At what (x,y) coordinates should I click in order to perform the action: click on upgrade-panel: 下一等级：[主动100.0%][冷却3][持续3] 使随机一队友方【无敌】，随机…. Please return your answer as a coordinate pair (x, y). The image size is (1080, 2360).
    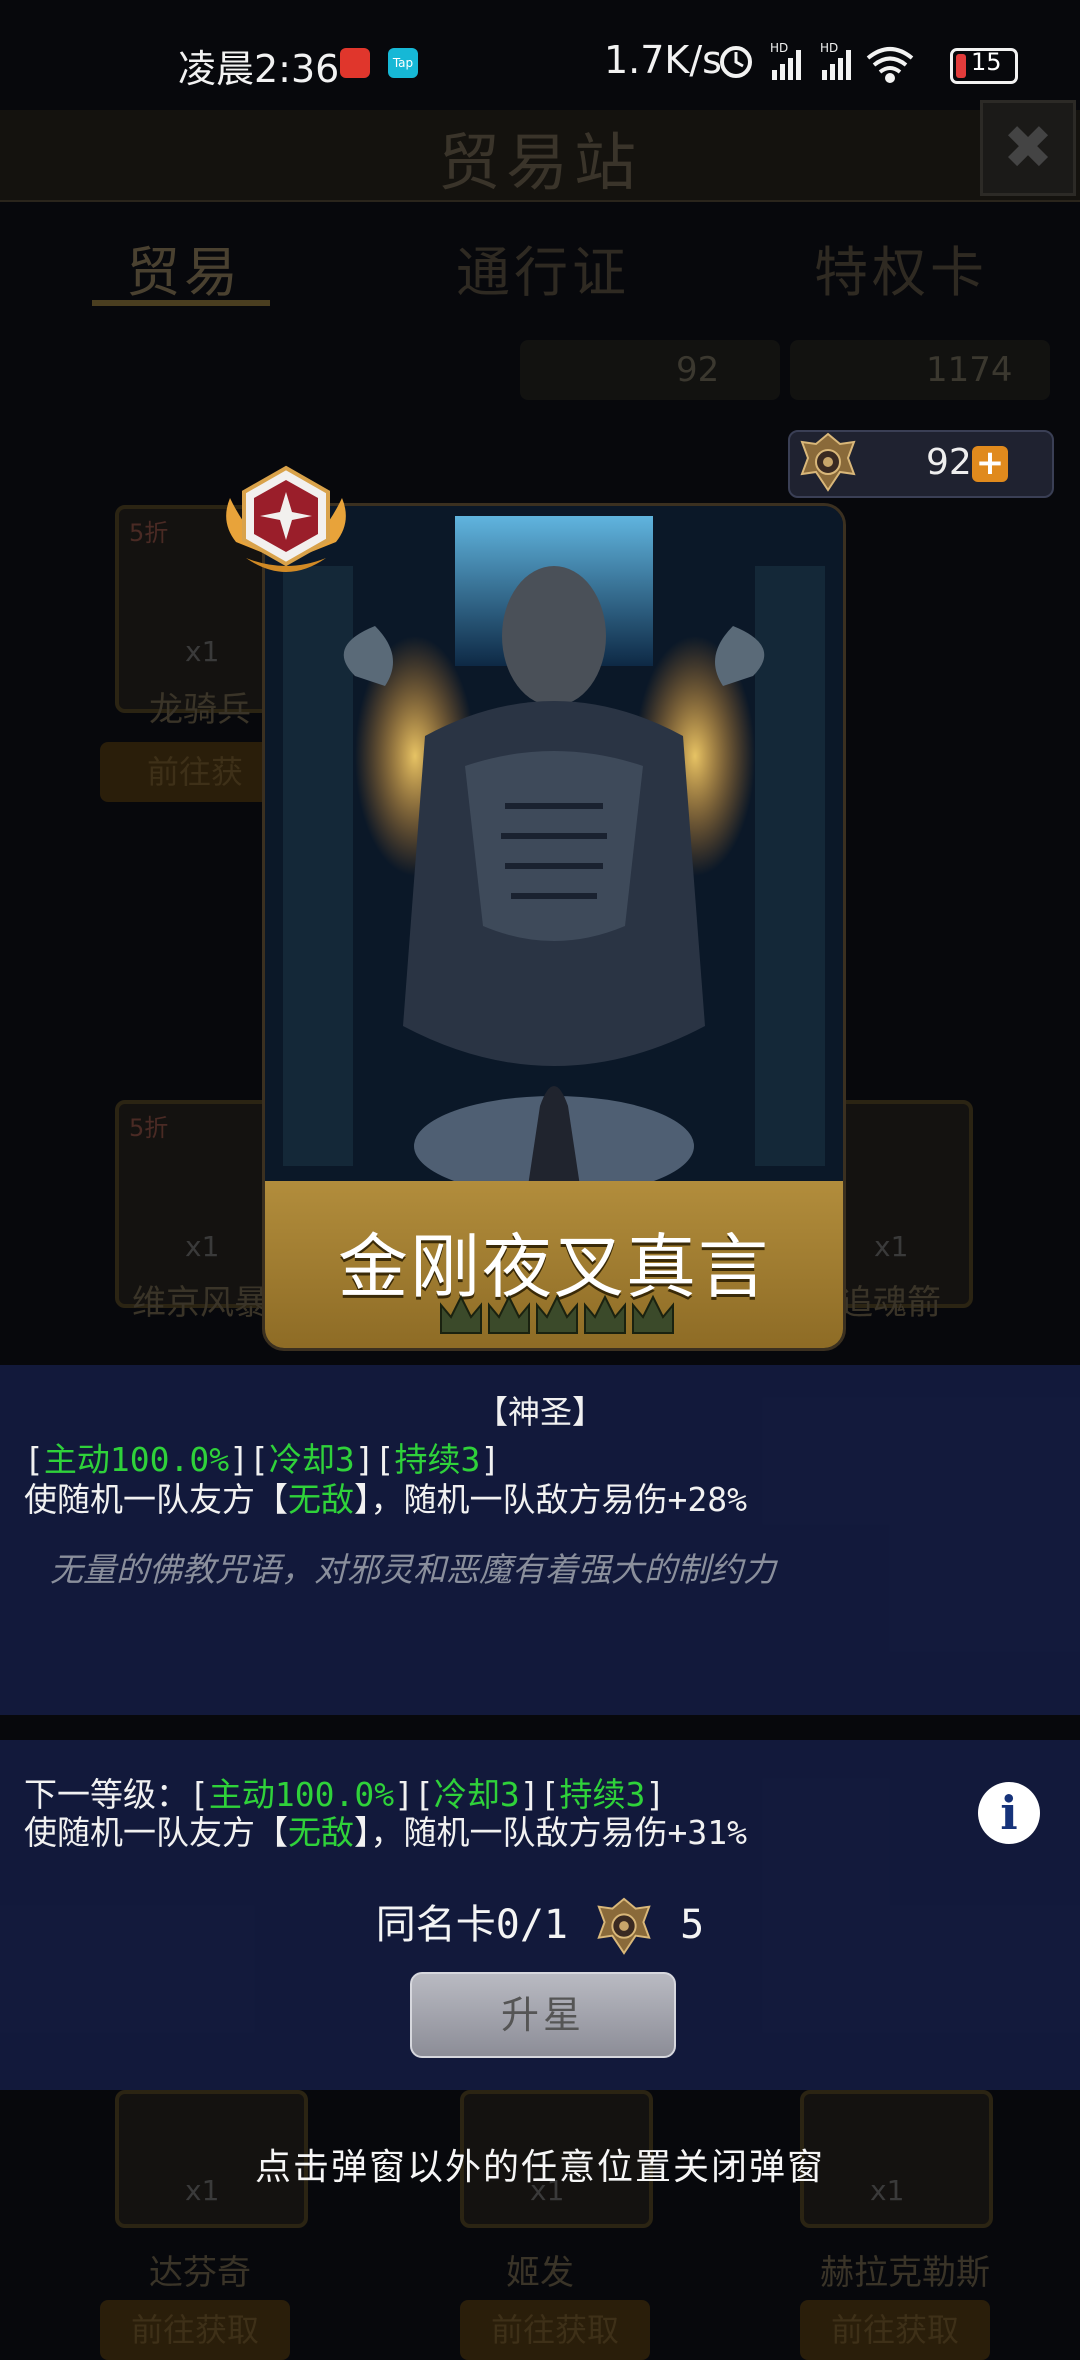
    Looking at the image, I should click on (540, 1915).